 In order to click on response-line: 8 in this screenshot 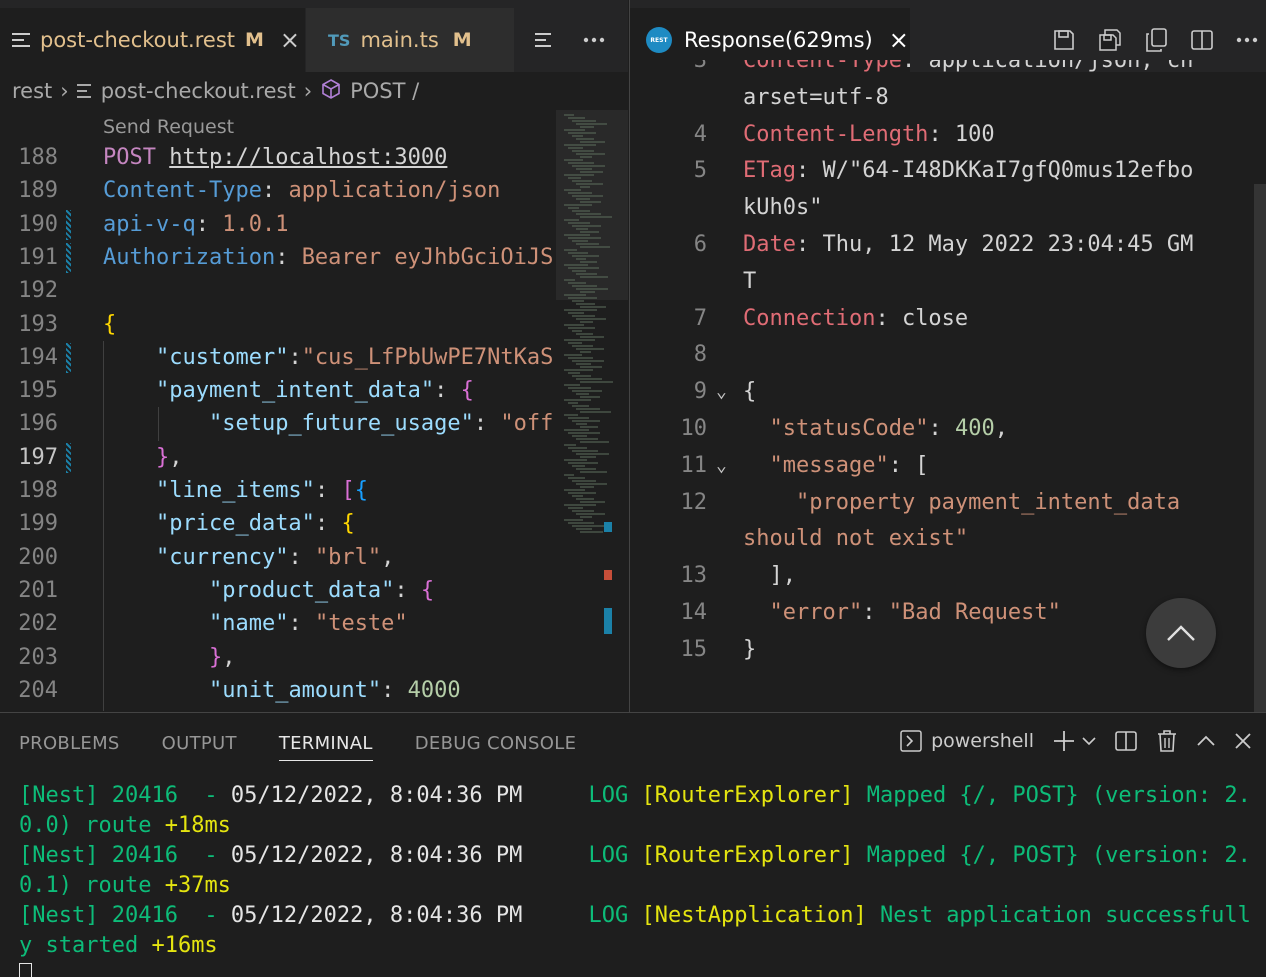, I will do `click(940, 354)`.